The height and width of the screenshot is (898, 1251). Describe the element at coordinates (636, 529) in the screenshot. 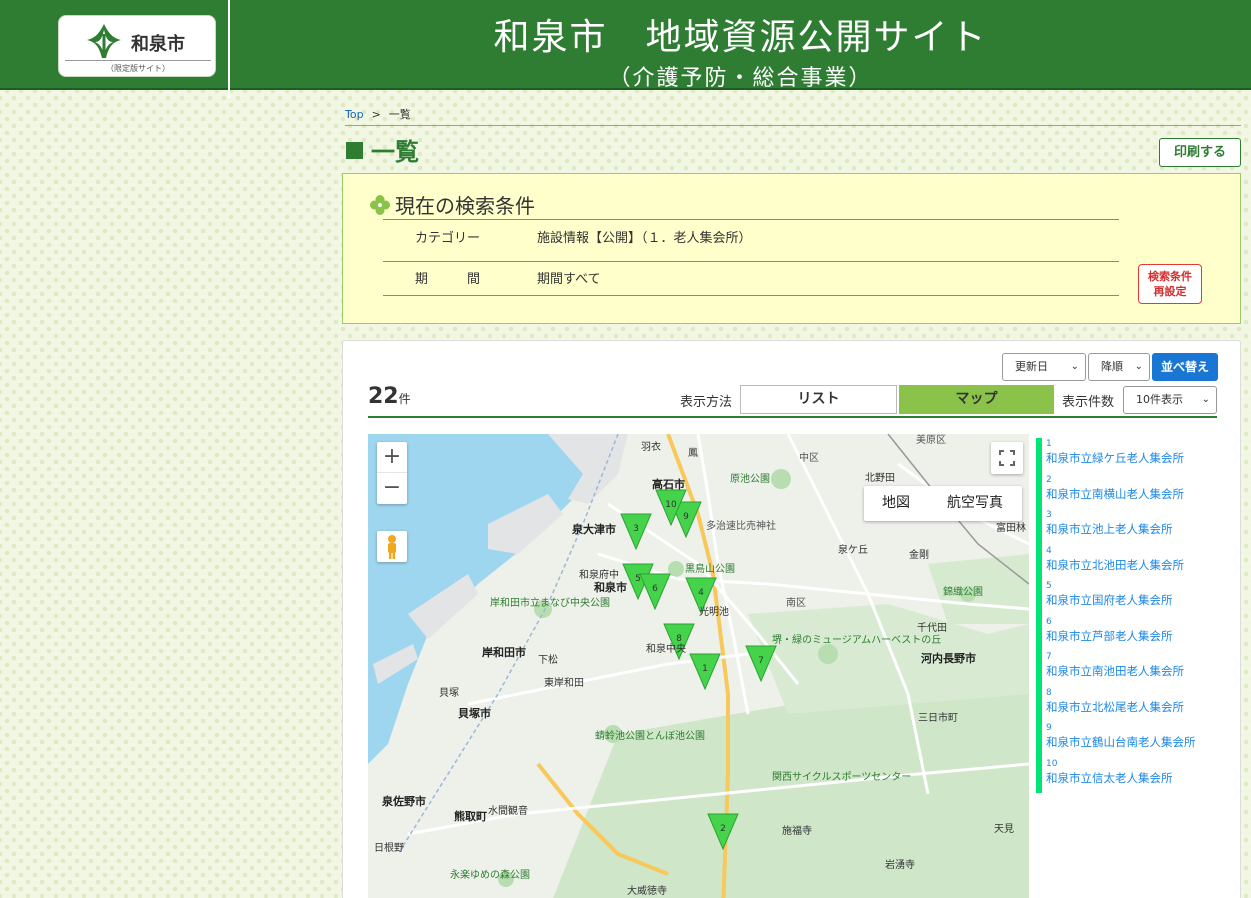

I see `marker-label: 3` at that location.